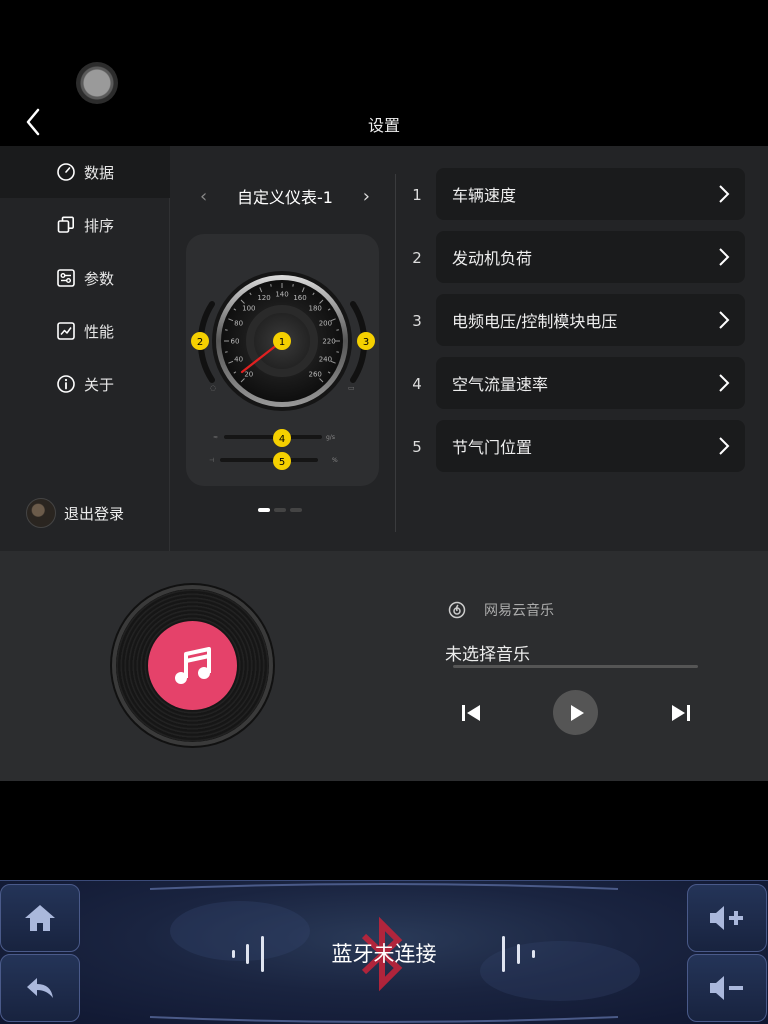 The width and height of the screenshot is (768, 1024). Describe the element at coordinates (282, 438) in the screenshot. I see `marker-4: 4` at that location.